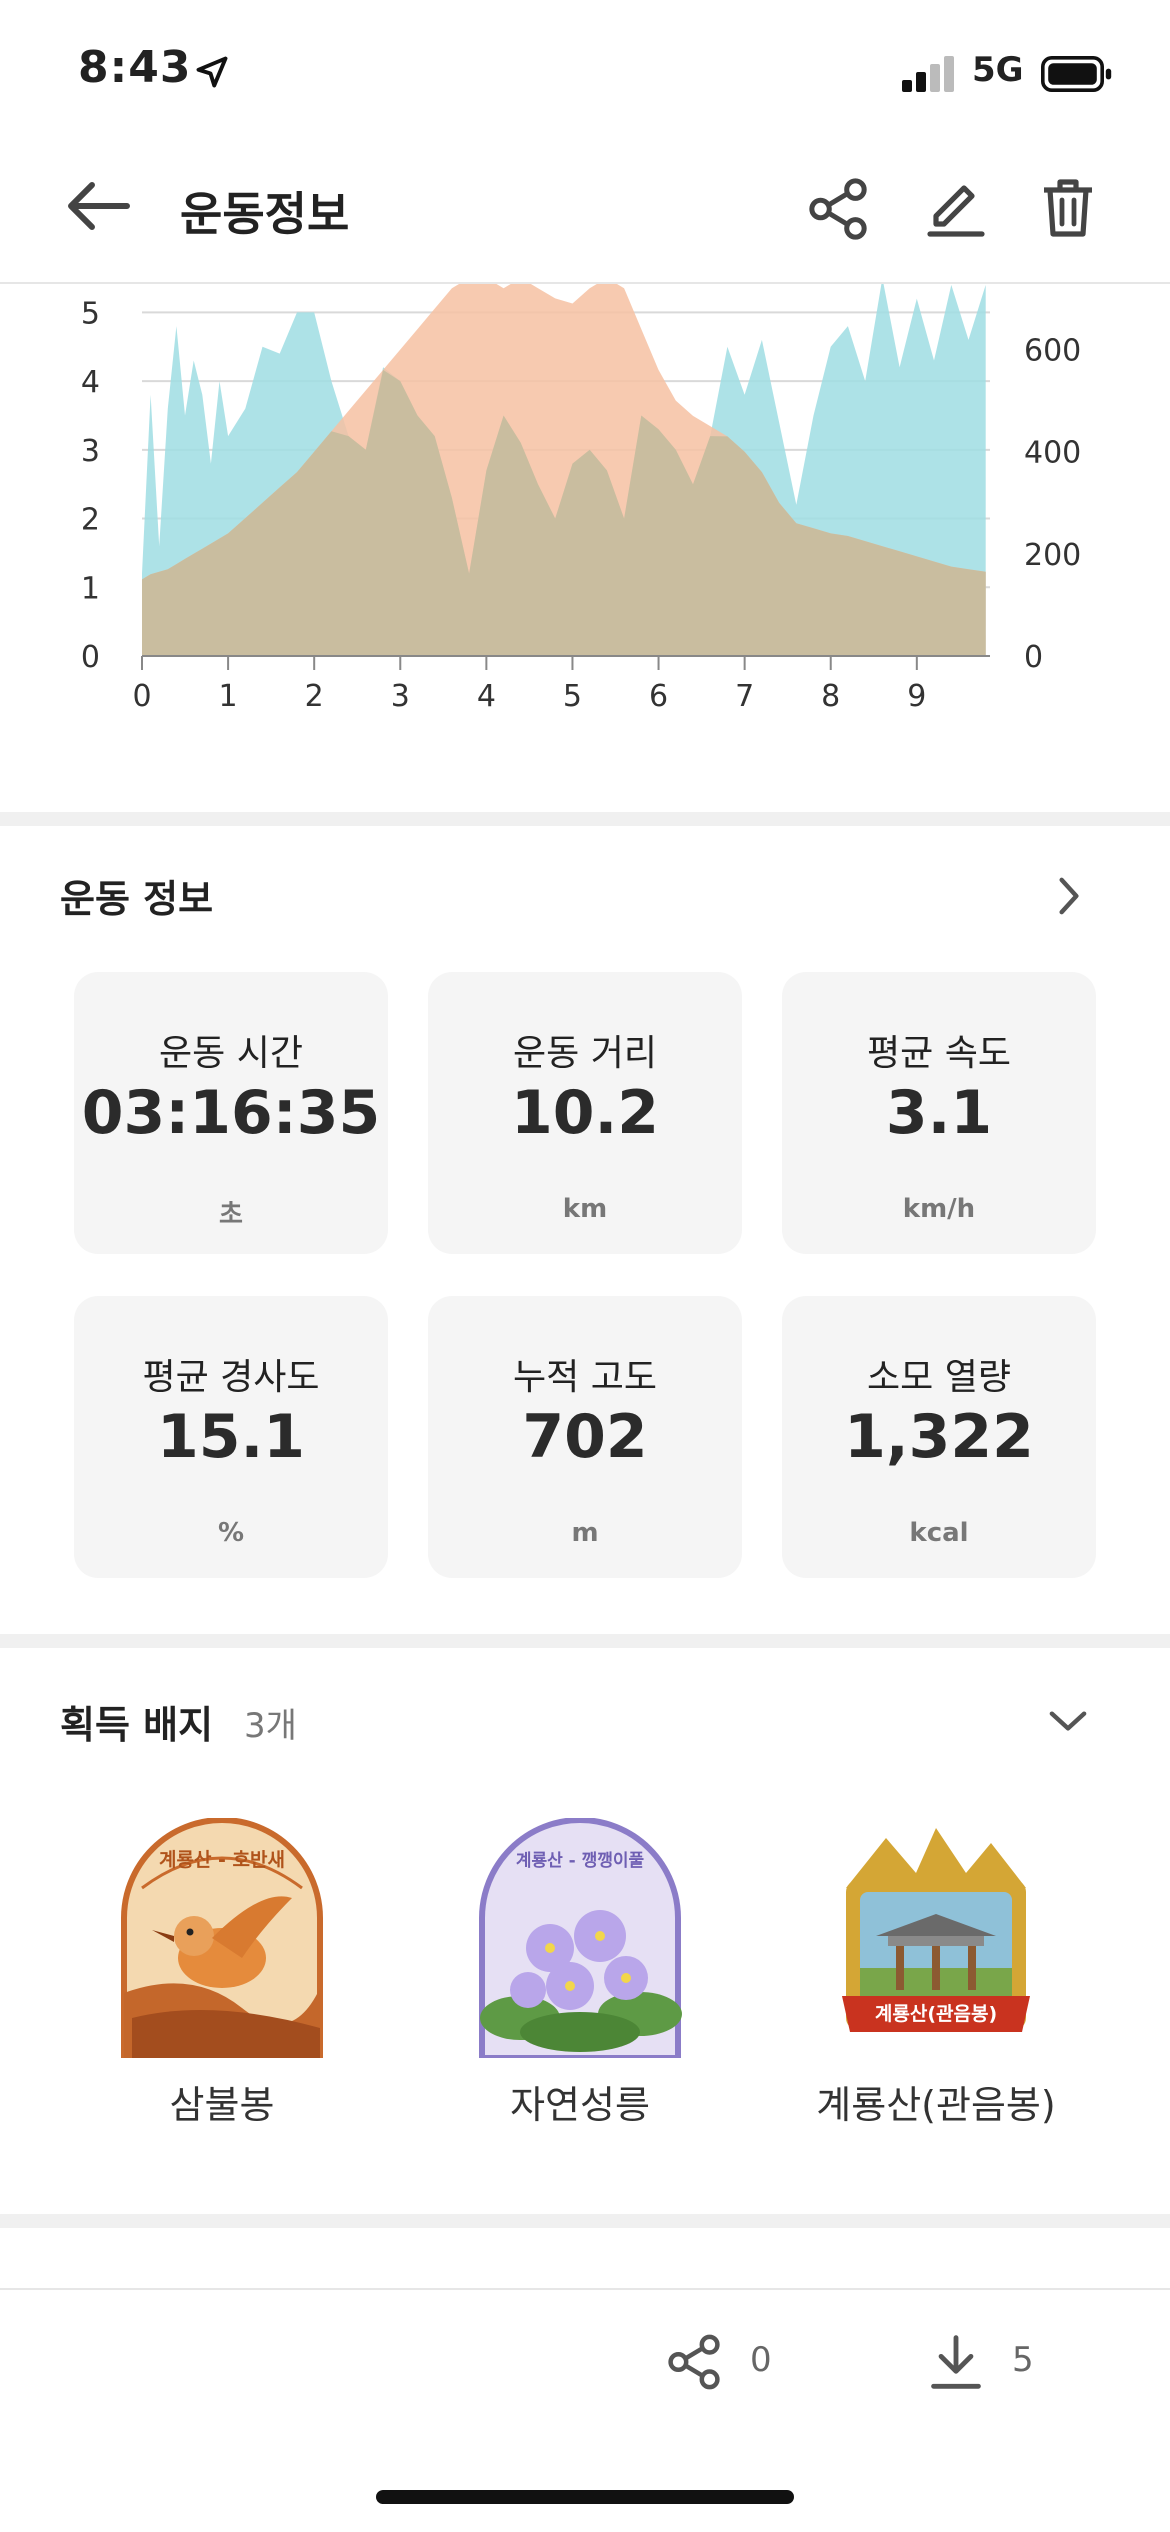 The height and width of the screenshot is (2532, 1170). What do you see at coordinates (231, 1215) in the screenshot?
I see `stat-unit: 초` at bounding box center [231, 1215].